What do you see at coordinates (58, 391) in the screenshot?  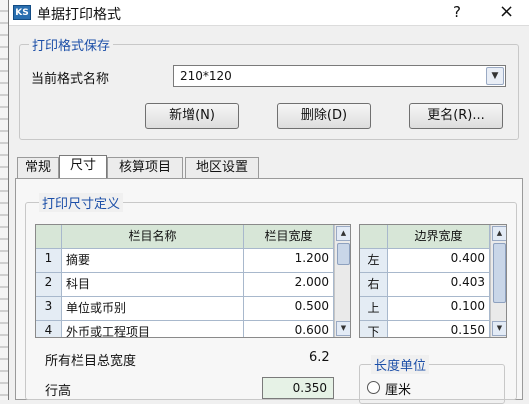 I see `row-height-label: 行高` at bounding box center [58, 391].